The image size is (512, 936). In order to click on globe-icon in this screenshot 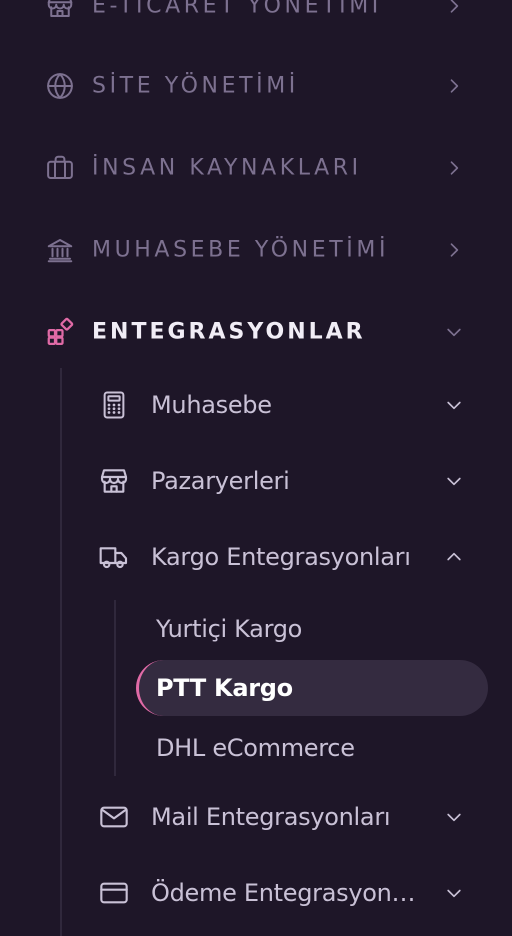, I will do `click(60, 86)`.